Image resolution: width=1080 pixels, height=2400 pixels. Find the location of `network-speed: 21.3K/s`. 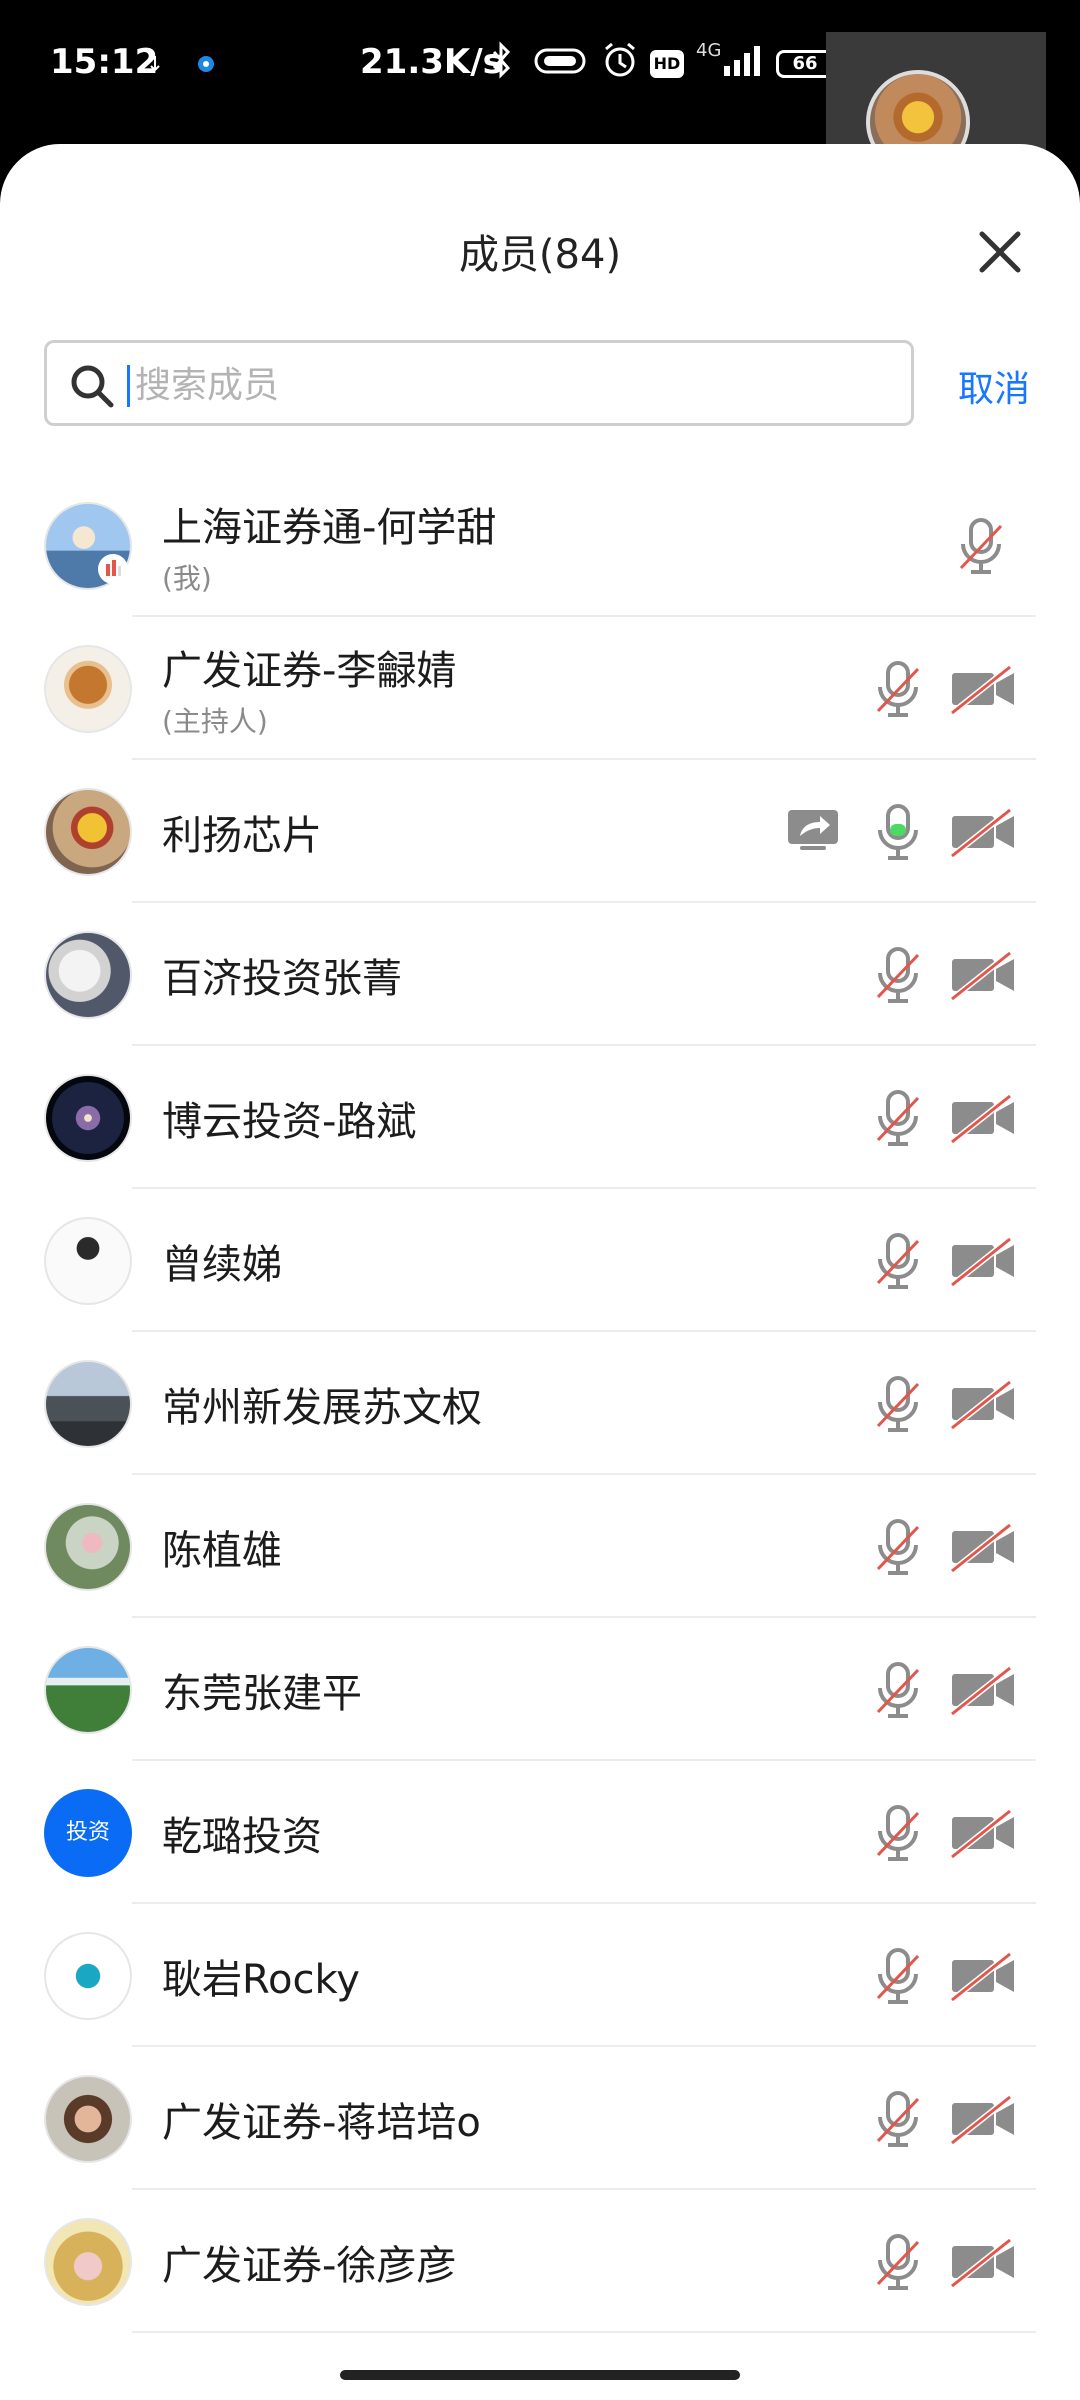

network-speed: 21.3K/s is located at coordinates (431, 62).